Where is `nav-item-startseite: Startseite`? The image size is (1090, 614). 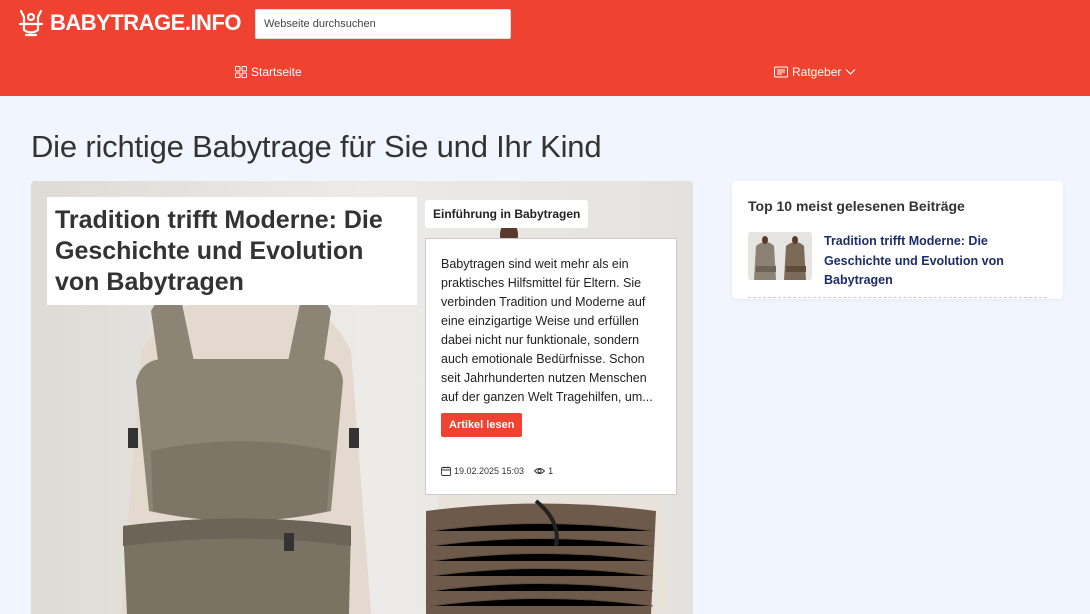
nav-item-startseite: Startseite is located at coordinates (268, 72).